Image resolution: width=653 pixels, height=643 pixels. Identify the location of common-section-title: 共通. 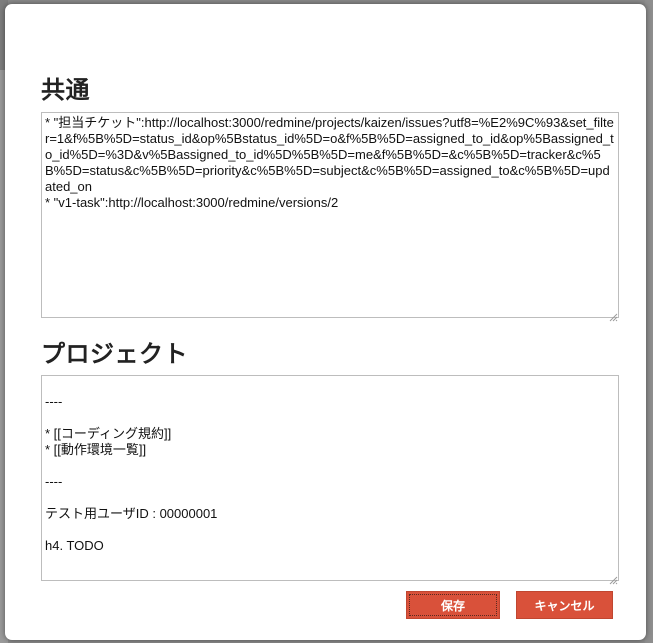
(65, 90).